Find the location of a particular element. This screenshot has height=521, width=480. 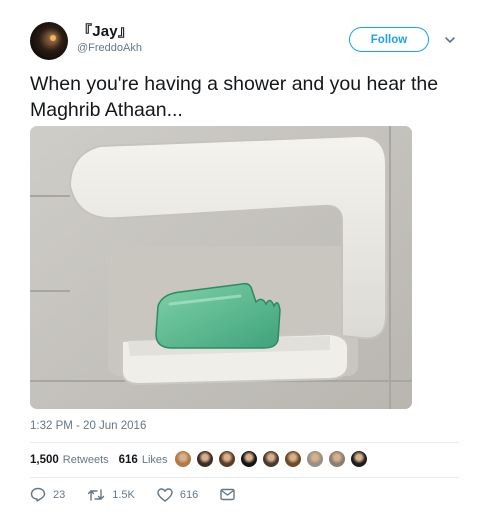

avatar is located at coordinates (49, 41).